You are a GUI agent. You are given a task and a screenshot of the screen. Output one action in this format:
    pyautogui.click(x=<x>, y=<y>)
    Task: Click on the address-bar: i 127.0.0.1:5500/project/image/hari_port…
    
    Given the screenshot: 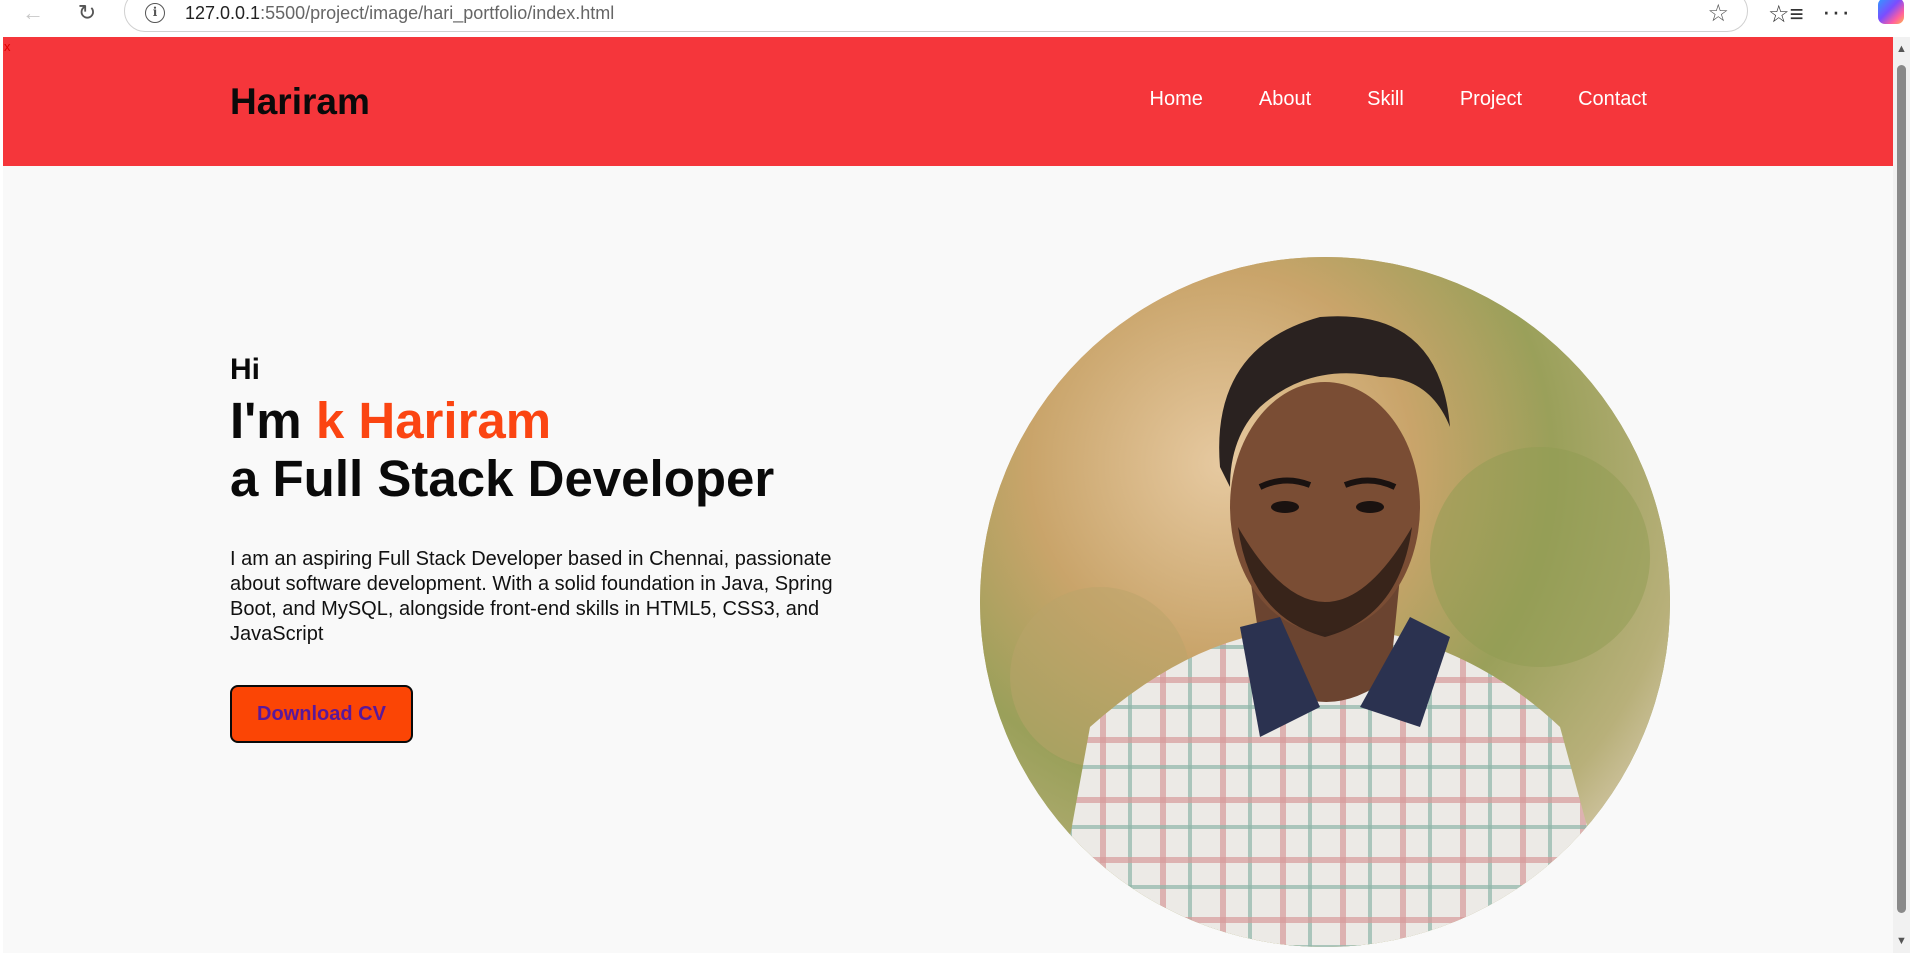 What is the action you would take?
    pyautogui.click(x=936, y=16)
    